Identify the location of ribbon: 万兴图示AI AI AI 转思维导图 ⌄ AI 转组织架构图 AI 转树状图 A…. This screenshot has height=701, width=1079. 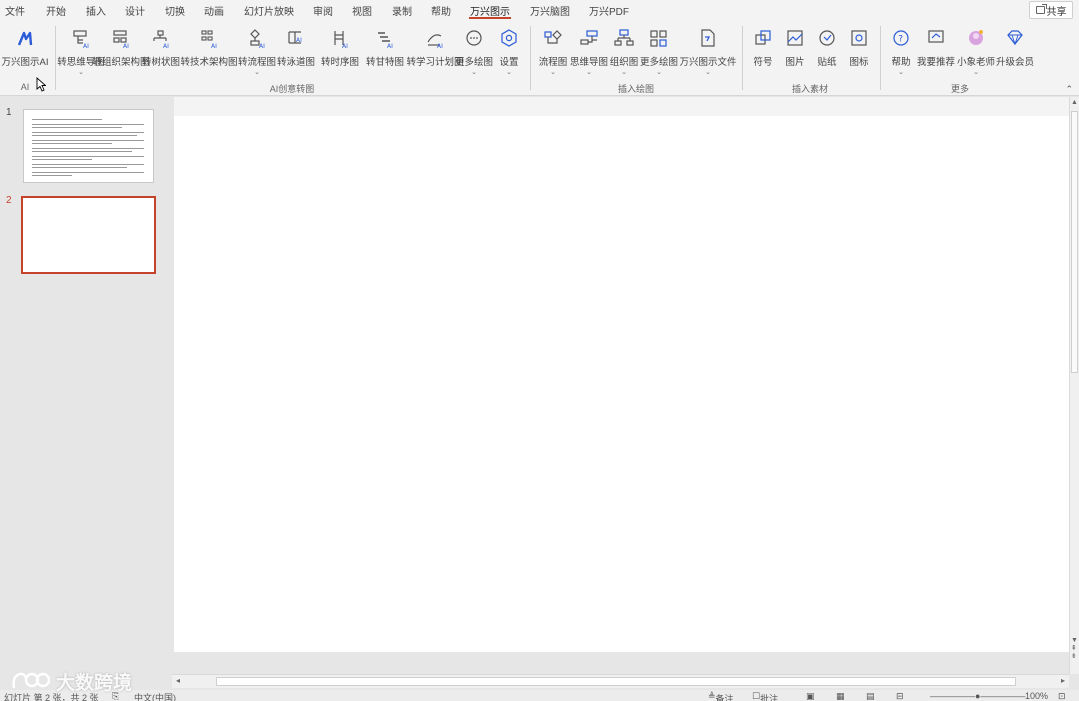
(539, 58).